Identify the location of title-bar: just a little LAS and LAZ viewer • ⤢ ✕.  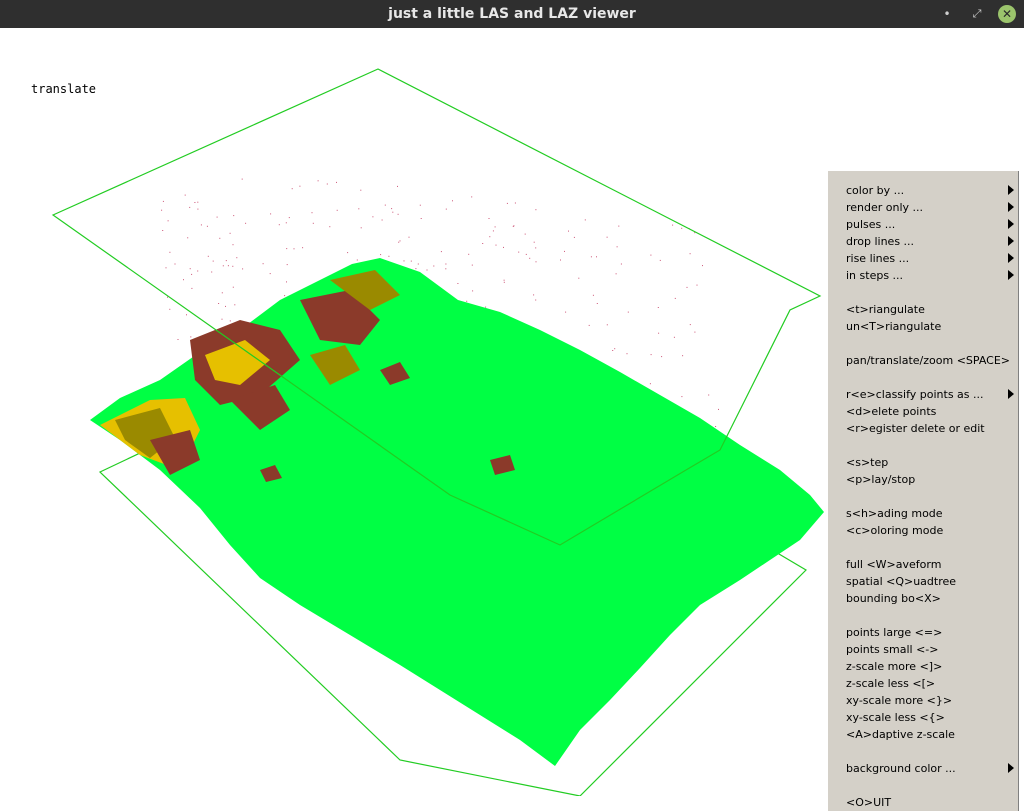
(512, 14).